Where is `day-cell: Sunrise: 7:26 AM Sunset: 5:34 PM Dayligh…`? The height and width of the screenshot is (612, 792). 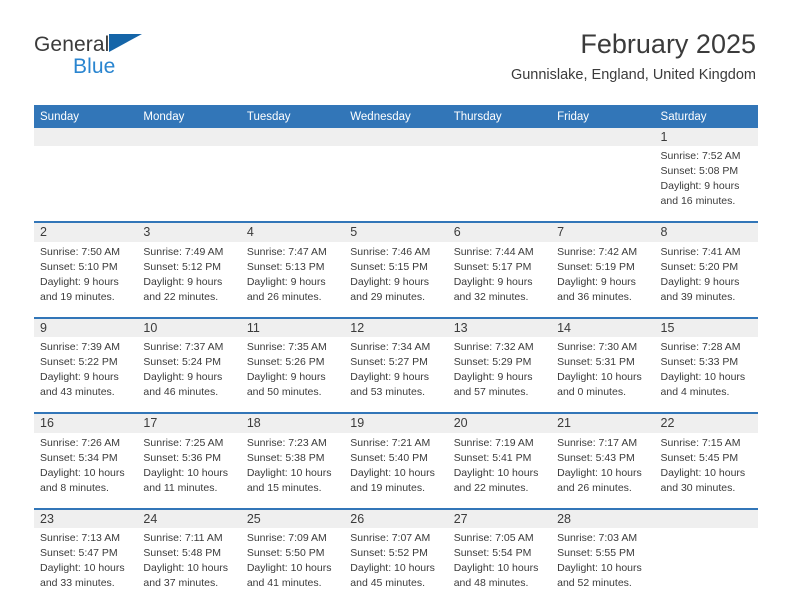
day-cell: Sunrise: 7:26 AM Sunset: 5:34 PM Dayligh… is located at coordinates (86, 470).